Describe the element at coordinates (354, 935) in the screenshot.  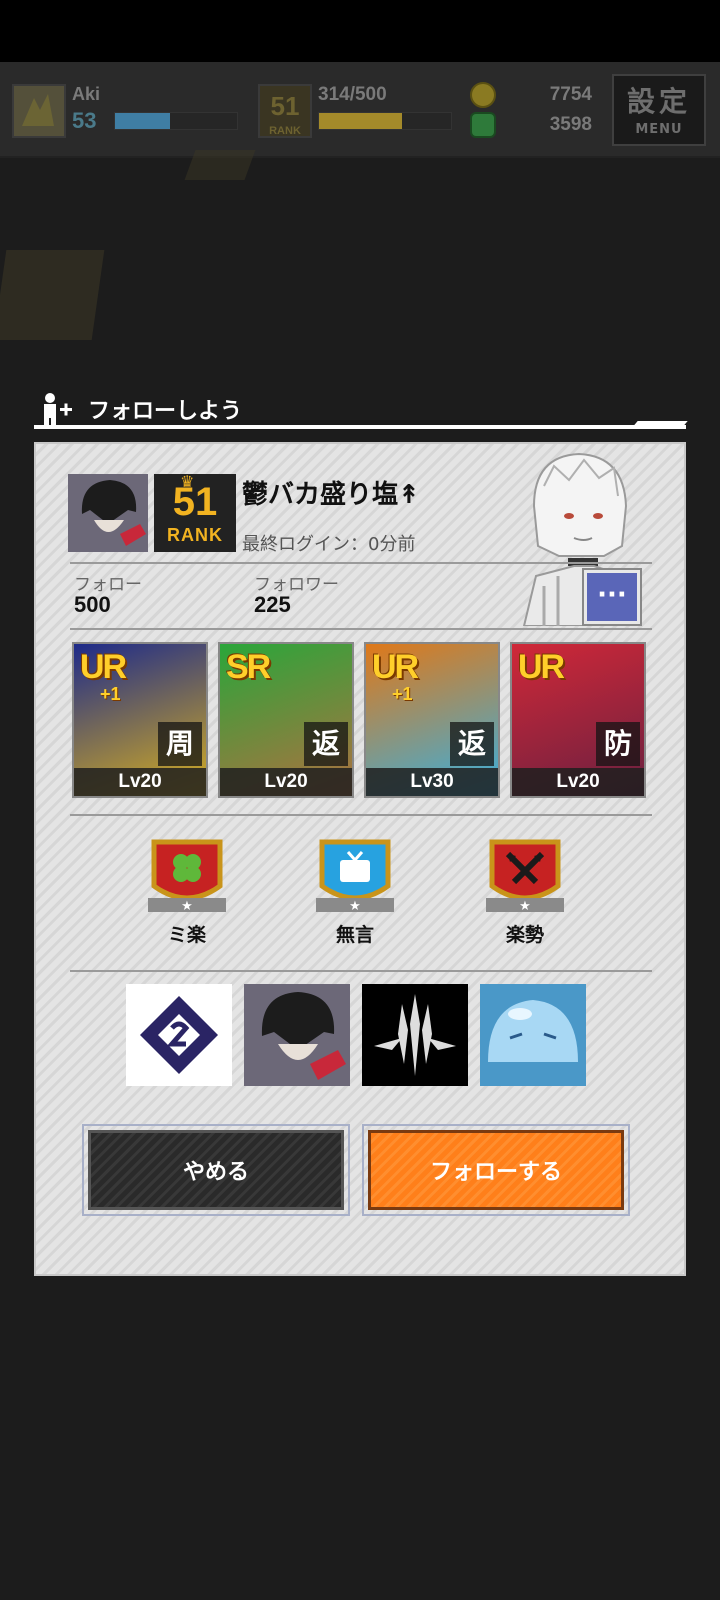
I see `badge-label: 無言` at that location.